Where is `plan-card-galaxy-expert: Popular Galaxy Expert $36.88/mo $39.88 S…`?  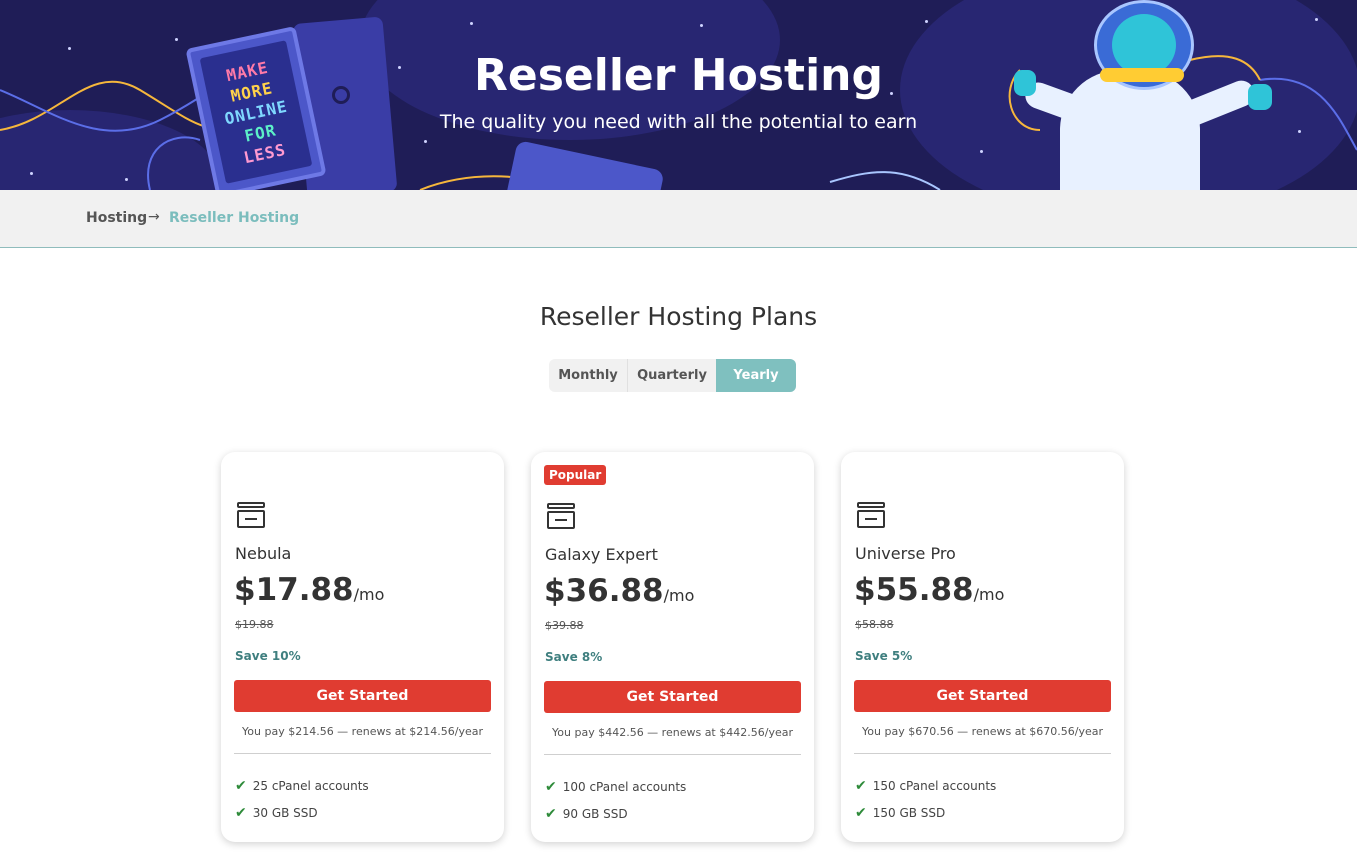 plan-card-galaxy-expert: Popular Galaxy Expert $36.88/mo $39.88 S… is located at coordinates (672, 647).